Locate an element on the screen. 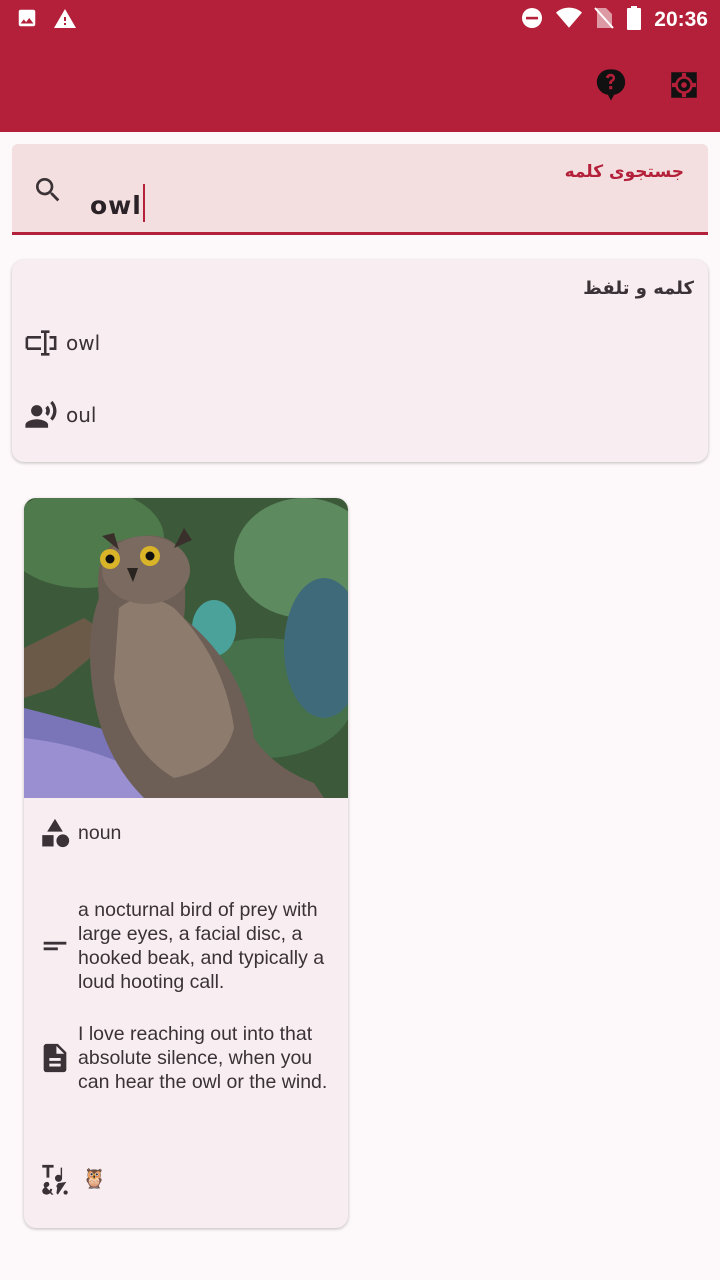 This screenshot has height=1280, width=720. settings-icon is located at coordinates (684, 85).